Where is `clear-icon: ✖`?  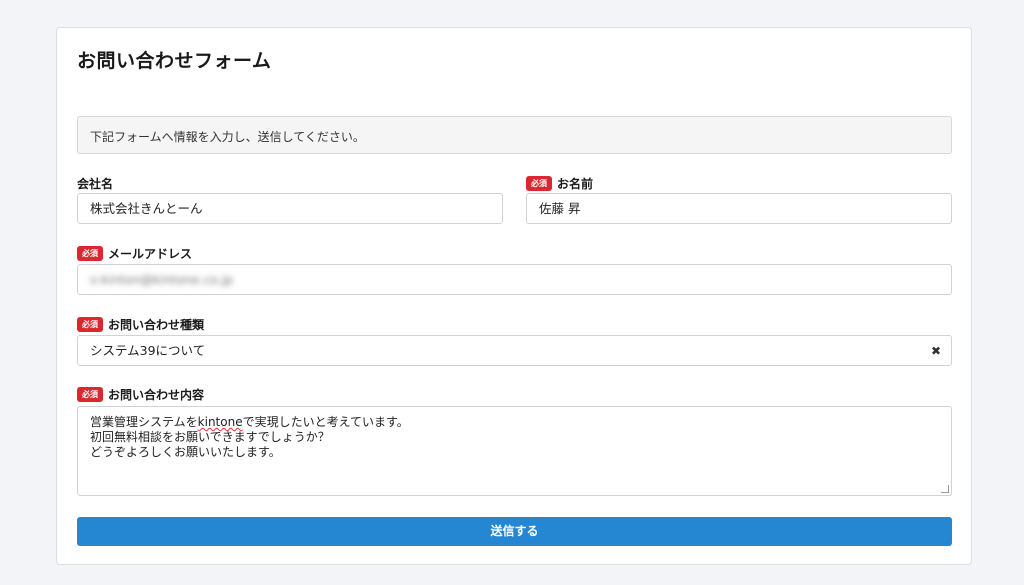
clear-icon: ✖ is located at coordinates (936, 351).